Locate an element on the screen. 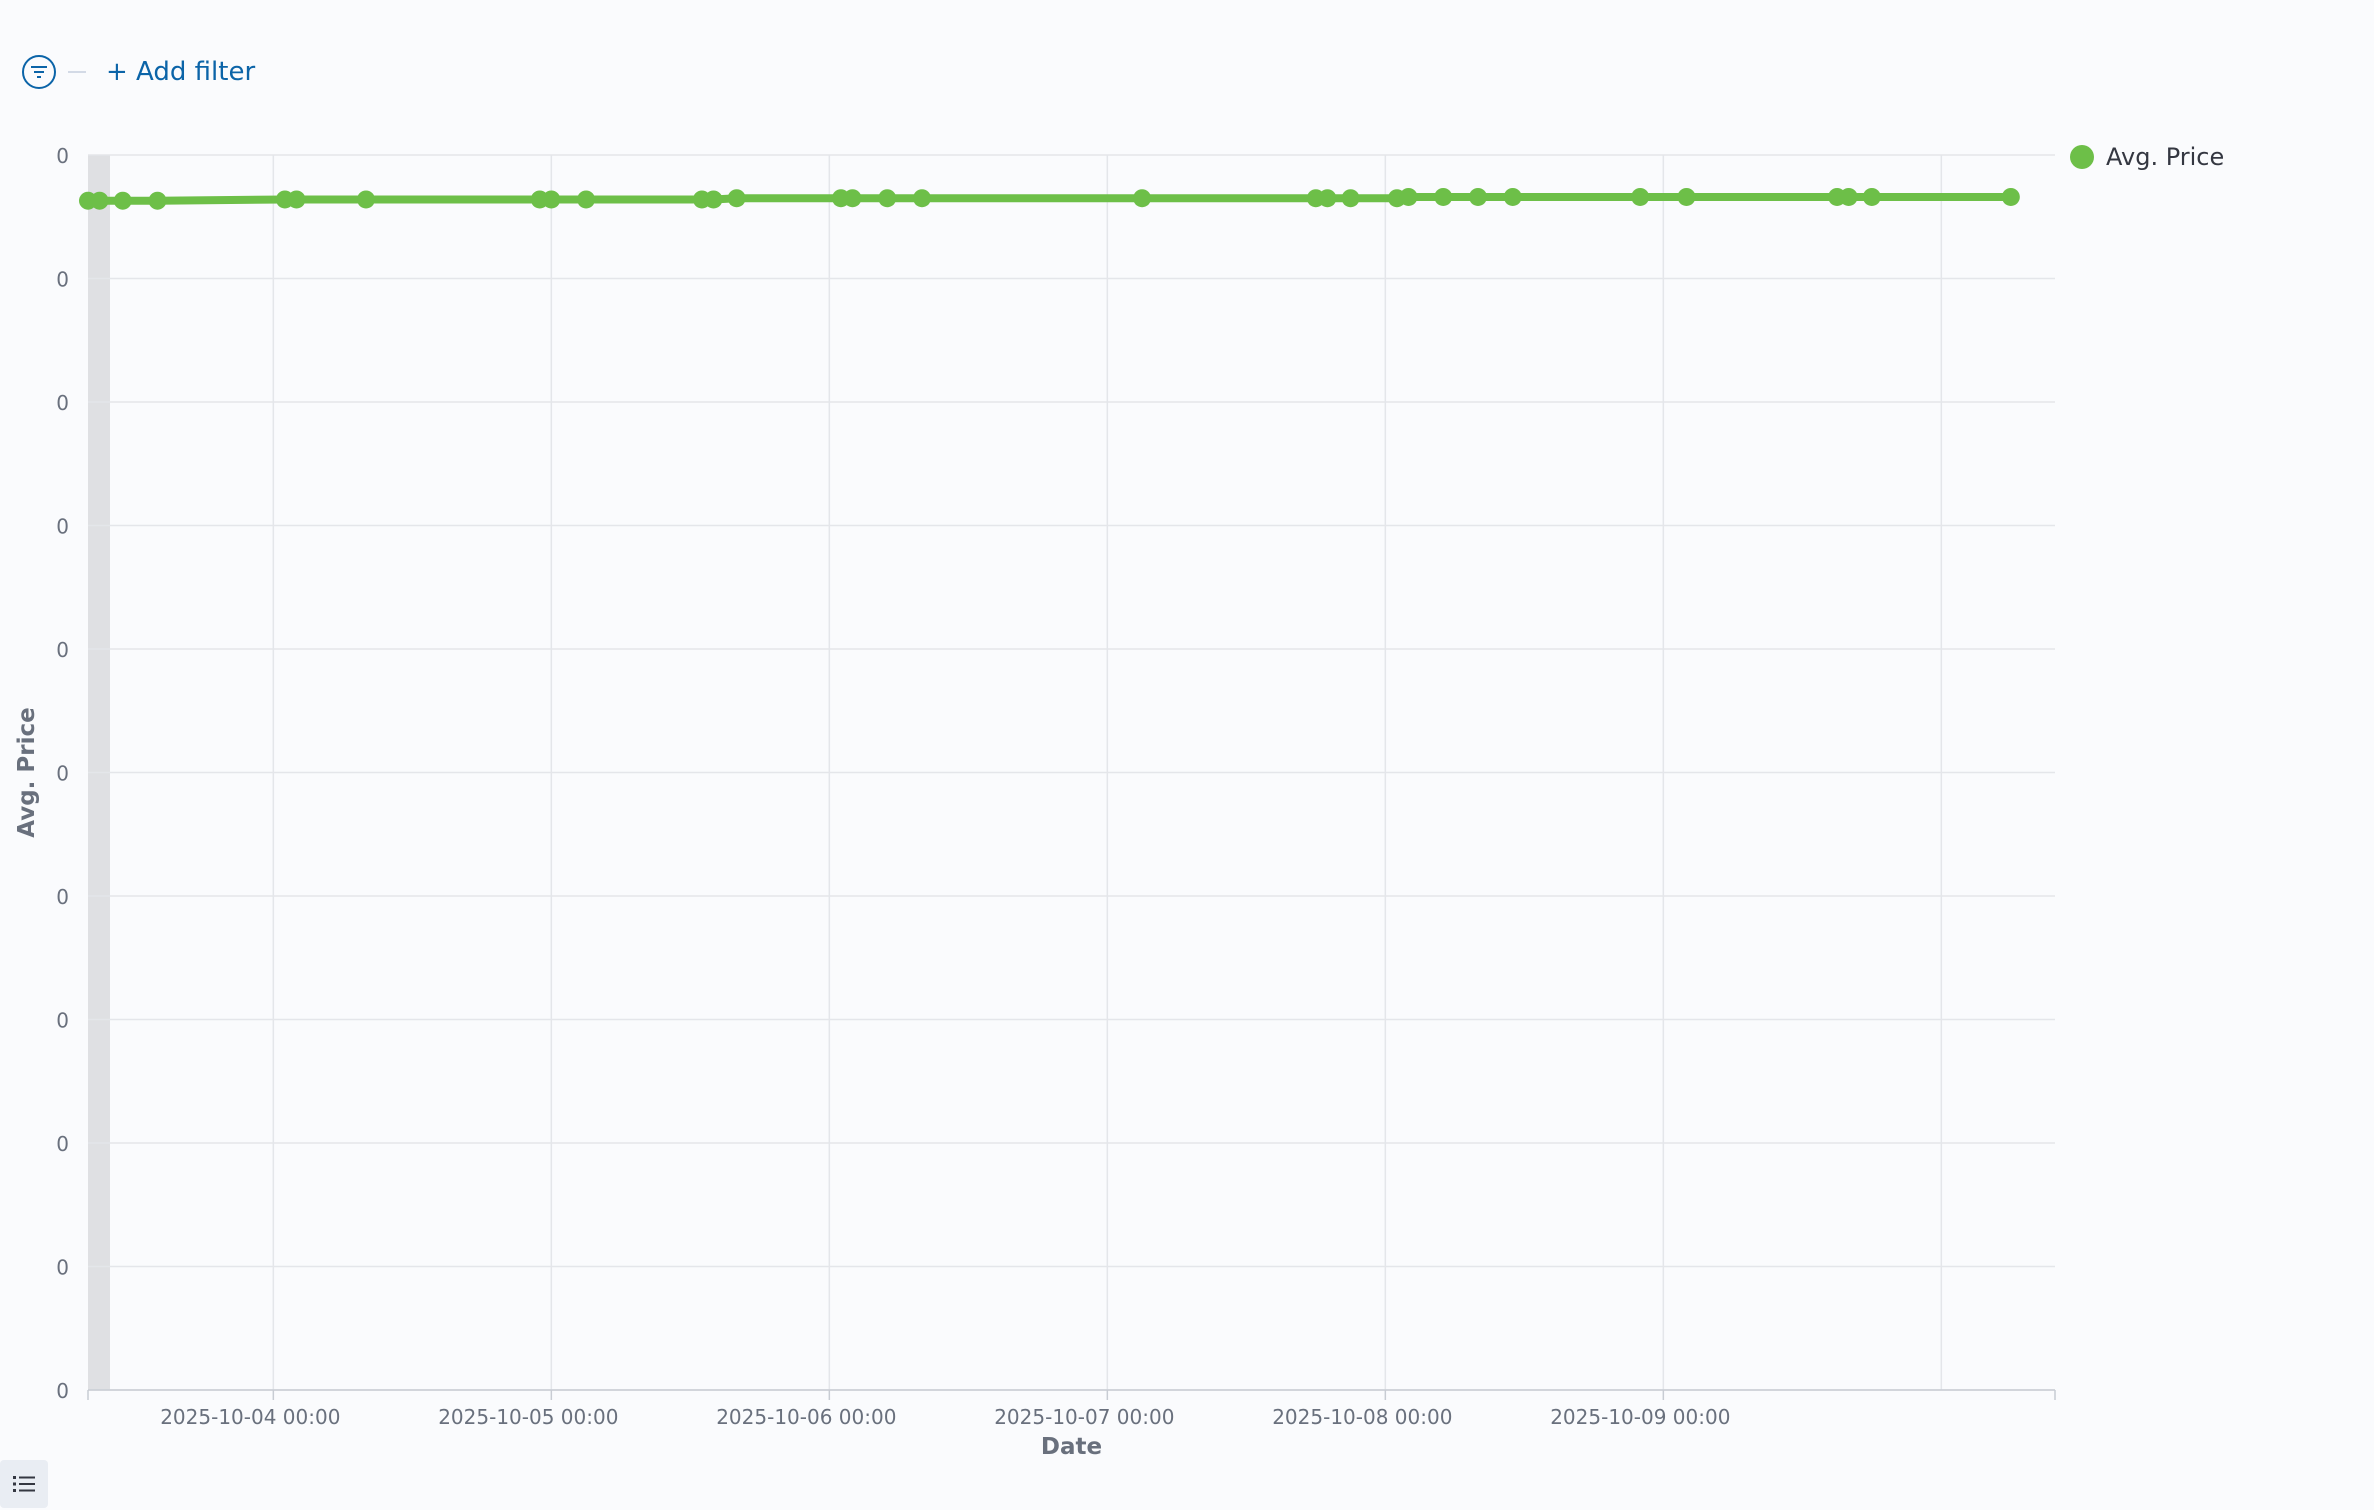  x-tick-label: 2025-10-08 00:00 is located at coordinates (1362, 1417).